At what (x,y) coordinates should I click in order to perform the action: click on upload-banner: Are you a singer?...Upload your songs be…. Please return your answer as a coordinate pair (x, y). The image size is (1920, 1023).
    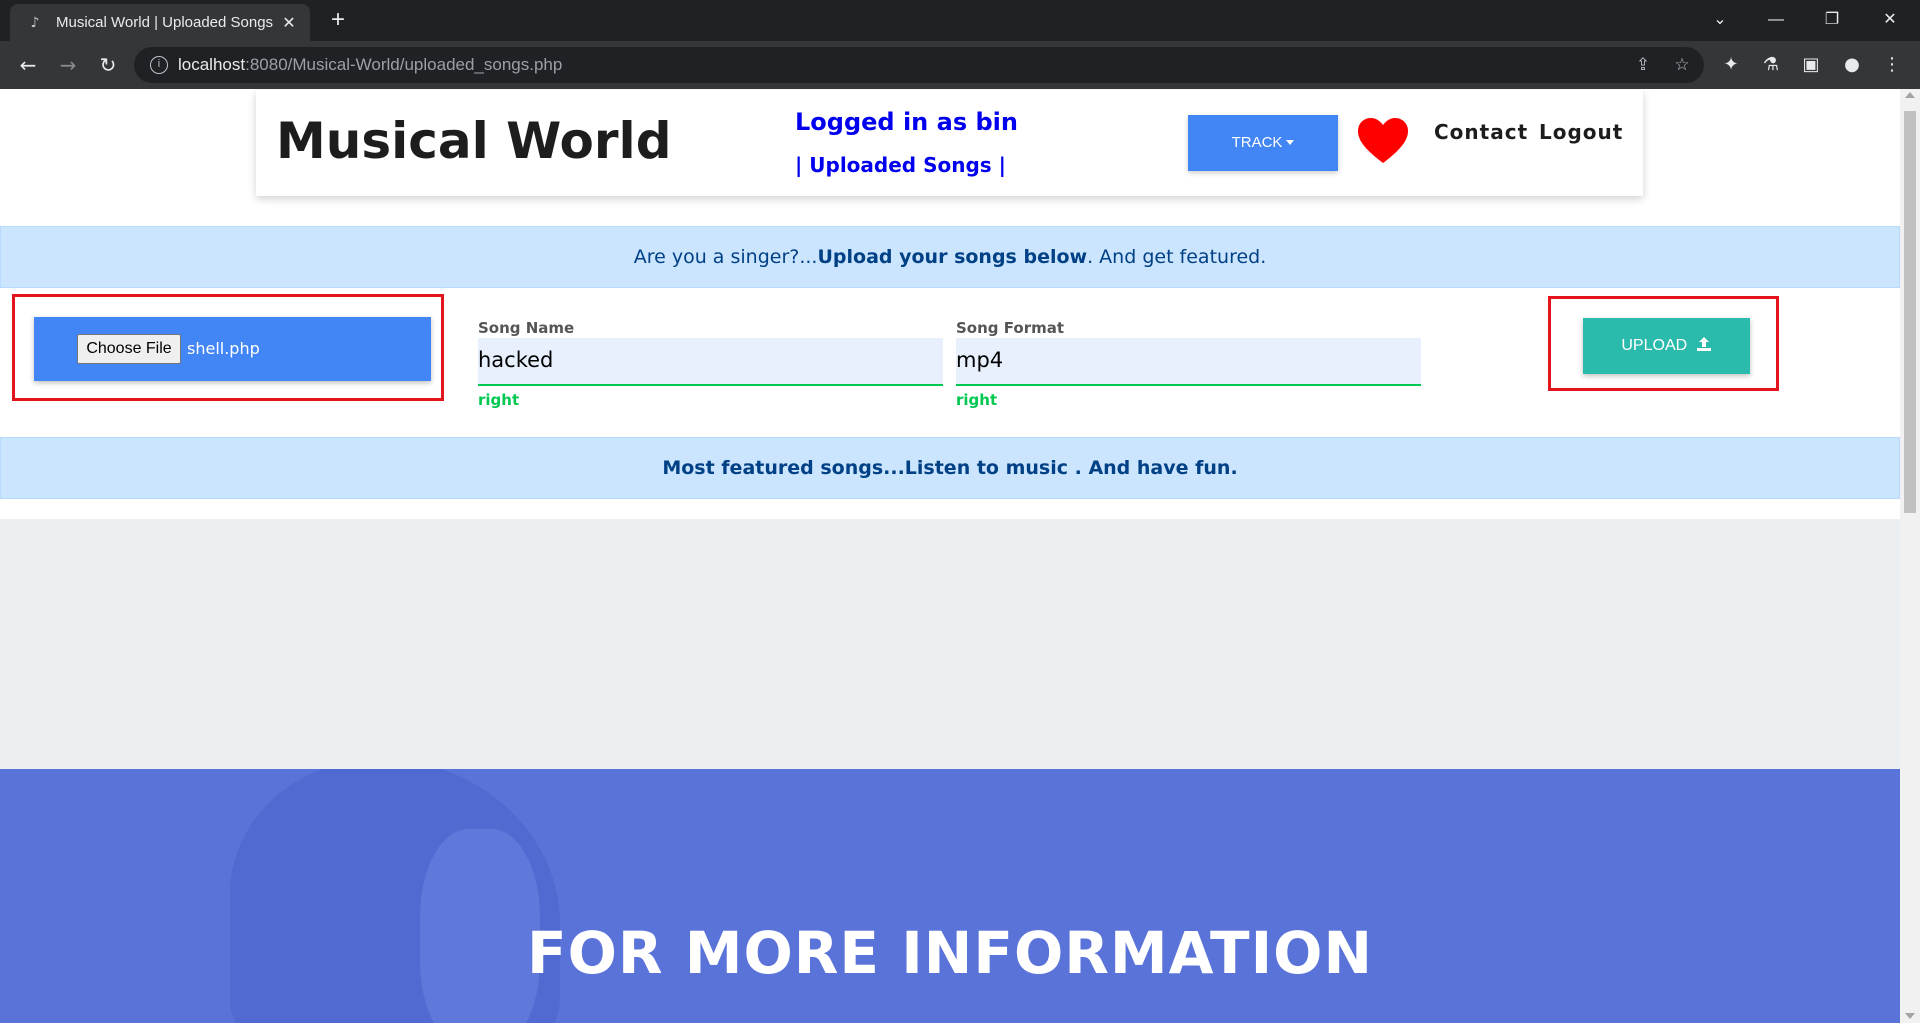
    Looking at the image, I should click on (950, 257).